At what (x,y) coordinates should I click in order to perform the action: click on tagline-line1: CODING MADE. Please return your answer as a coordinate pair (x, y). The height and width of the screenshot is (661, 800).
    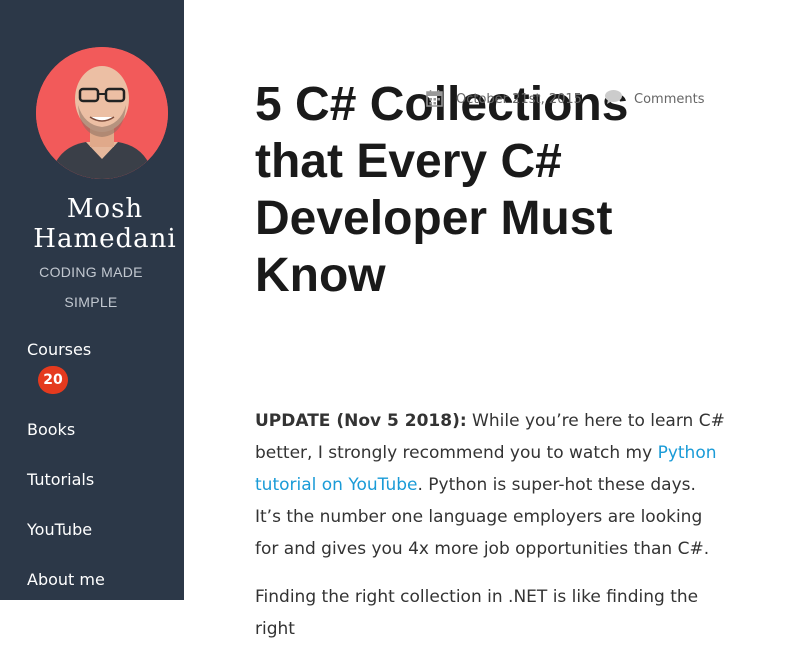
    Looking at the image, I should click on (91, 272).